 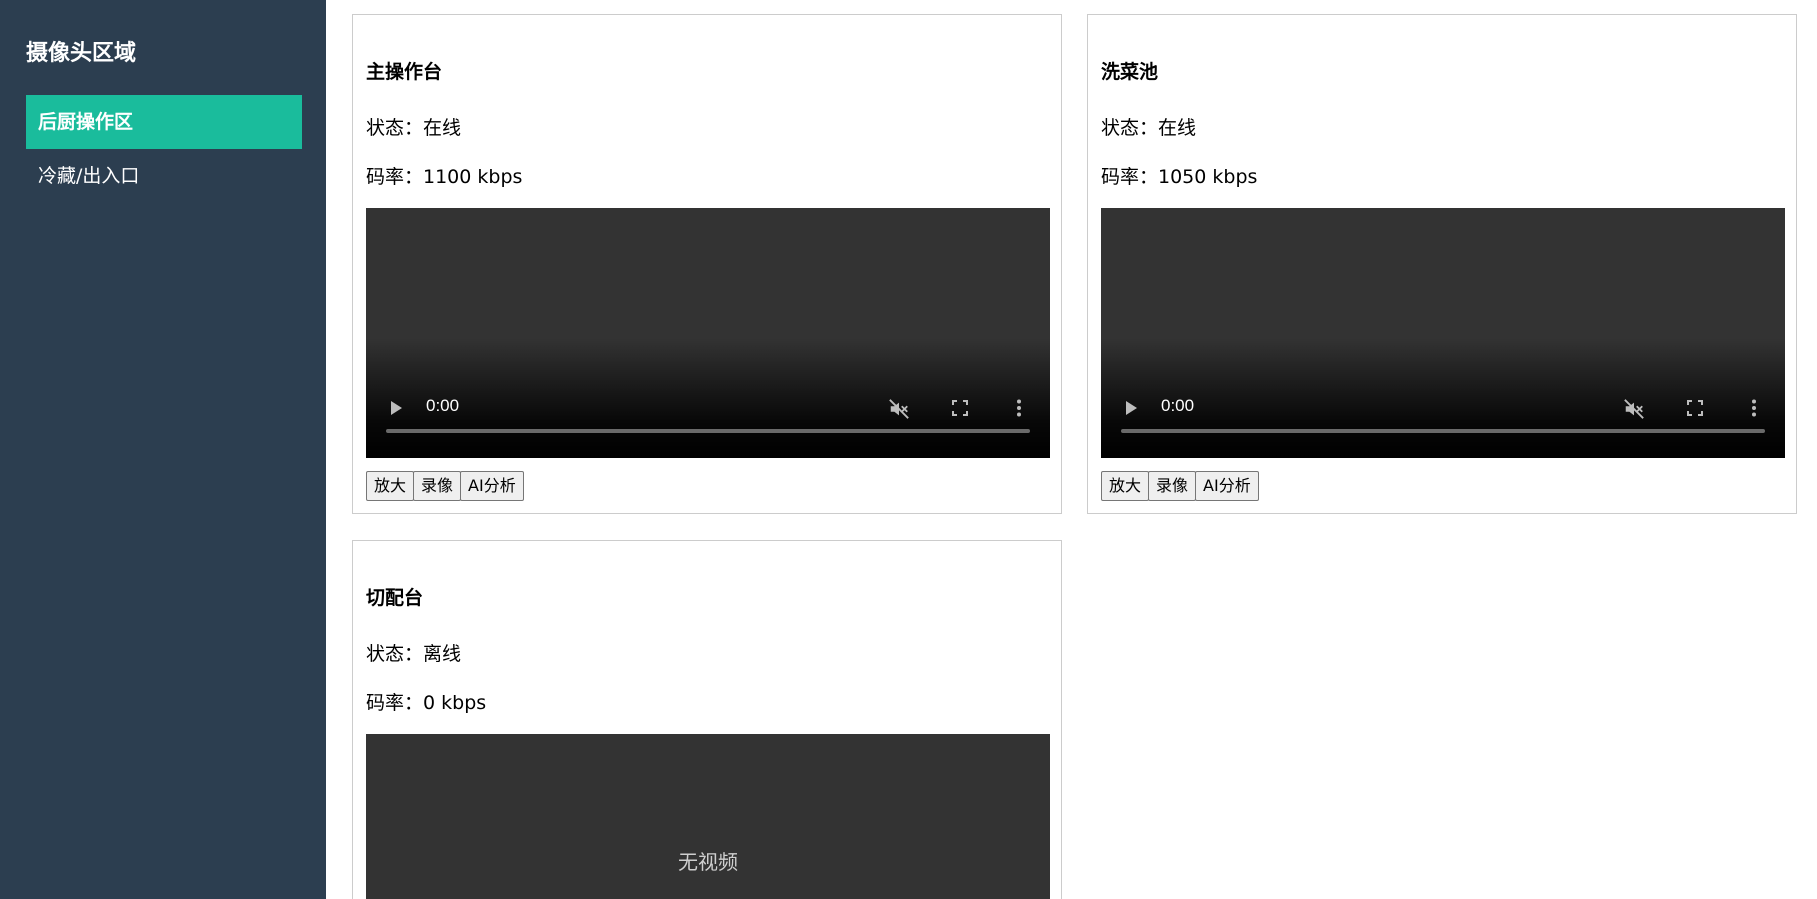 I want to click on camera-bitrate: 码率：1100 kbps, so click(x=444, y=177).